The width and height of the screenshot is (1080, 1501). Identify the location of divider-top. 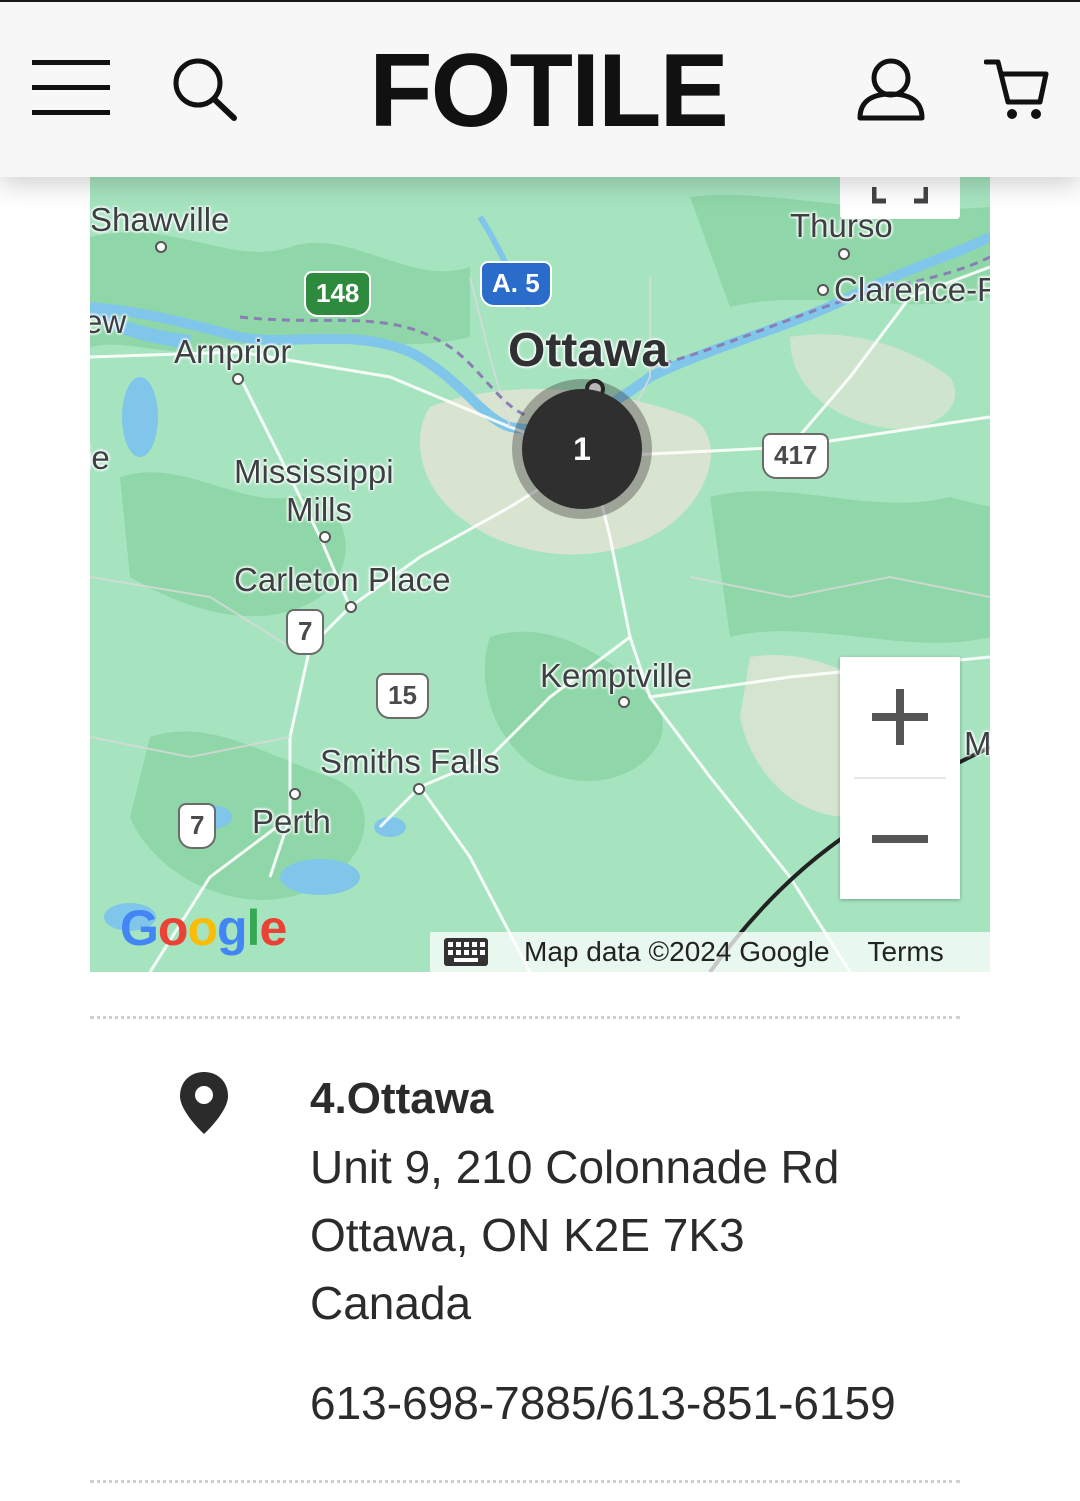
(525, 1017).